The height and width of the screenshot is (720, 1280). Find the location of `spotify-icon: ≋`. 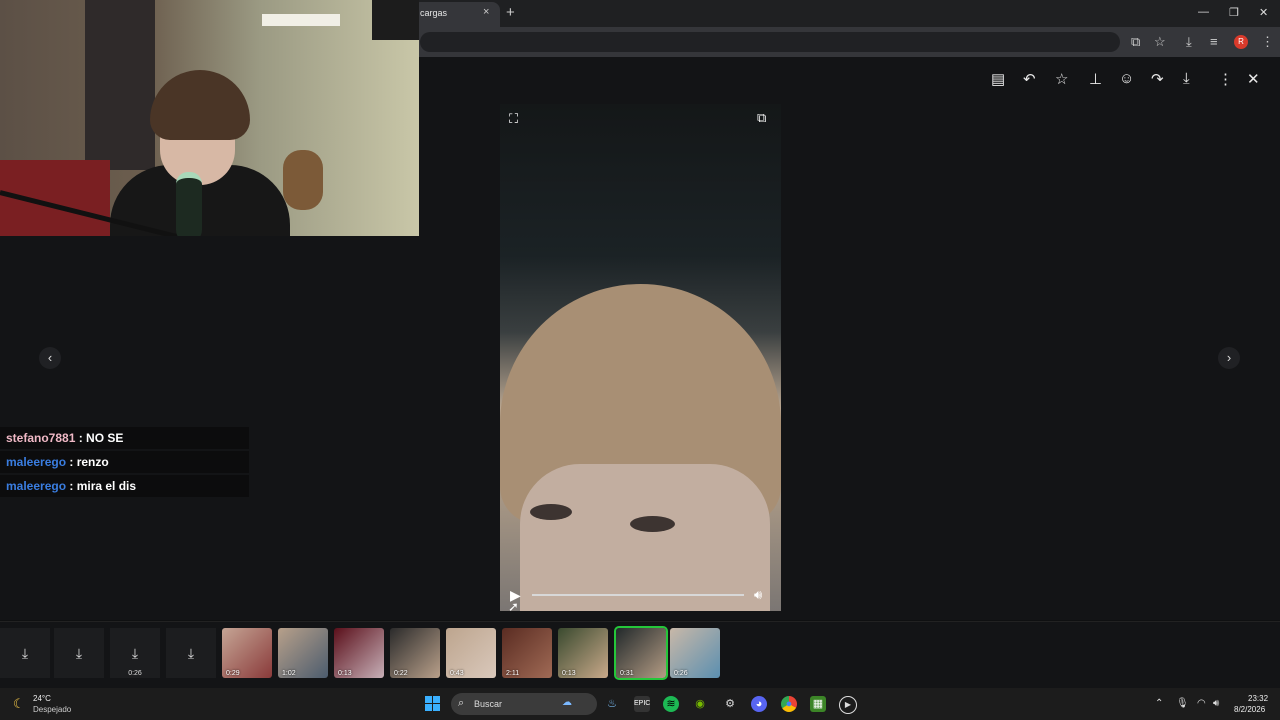

spotify-icon: ≋ is located at coordinates (671, 704).